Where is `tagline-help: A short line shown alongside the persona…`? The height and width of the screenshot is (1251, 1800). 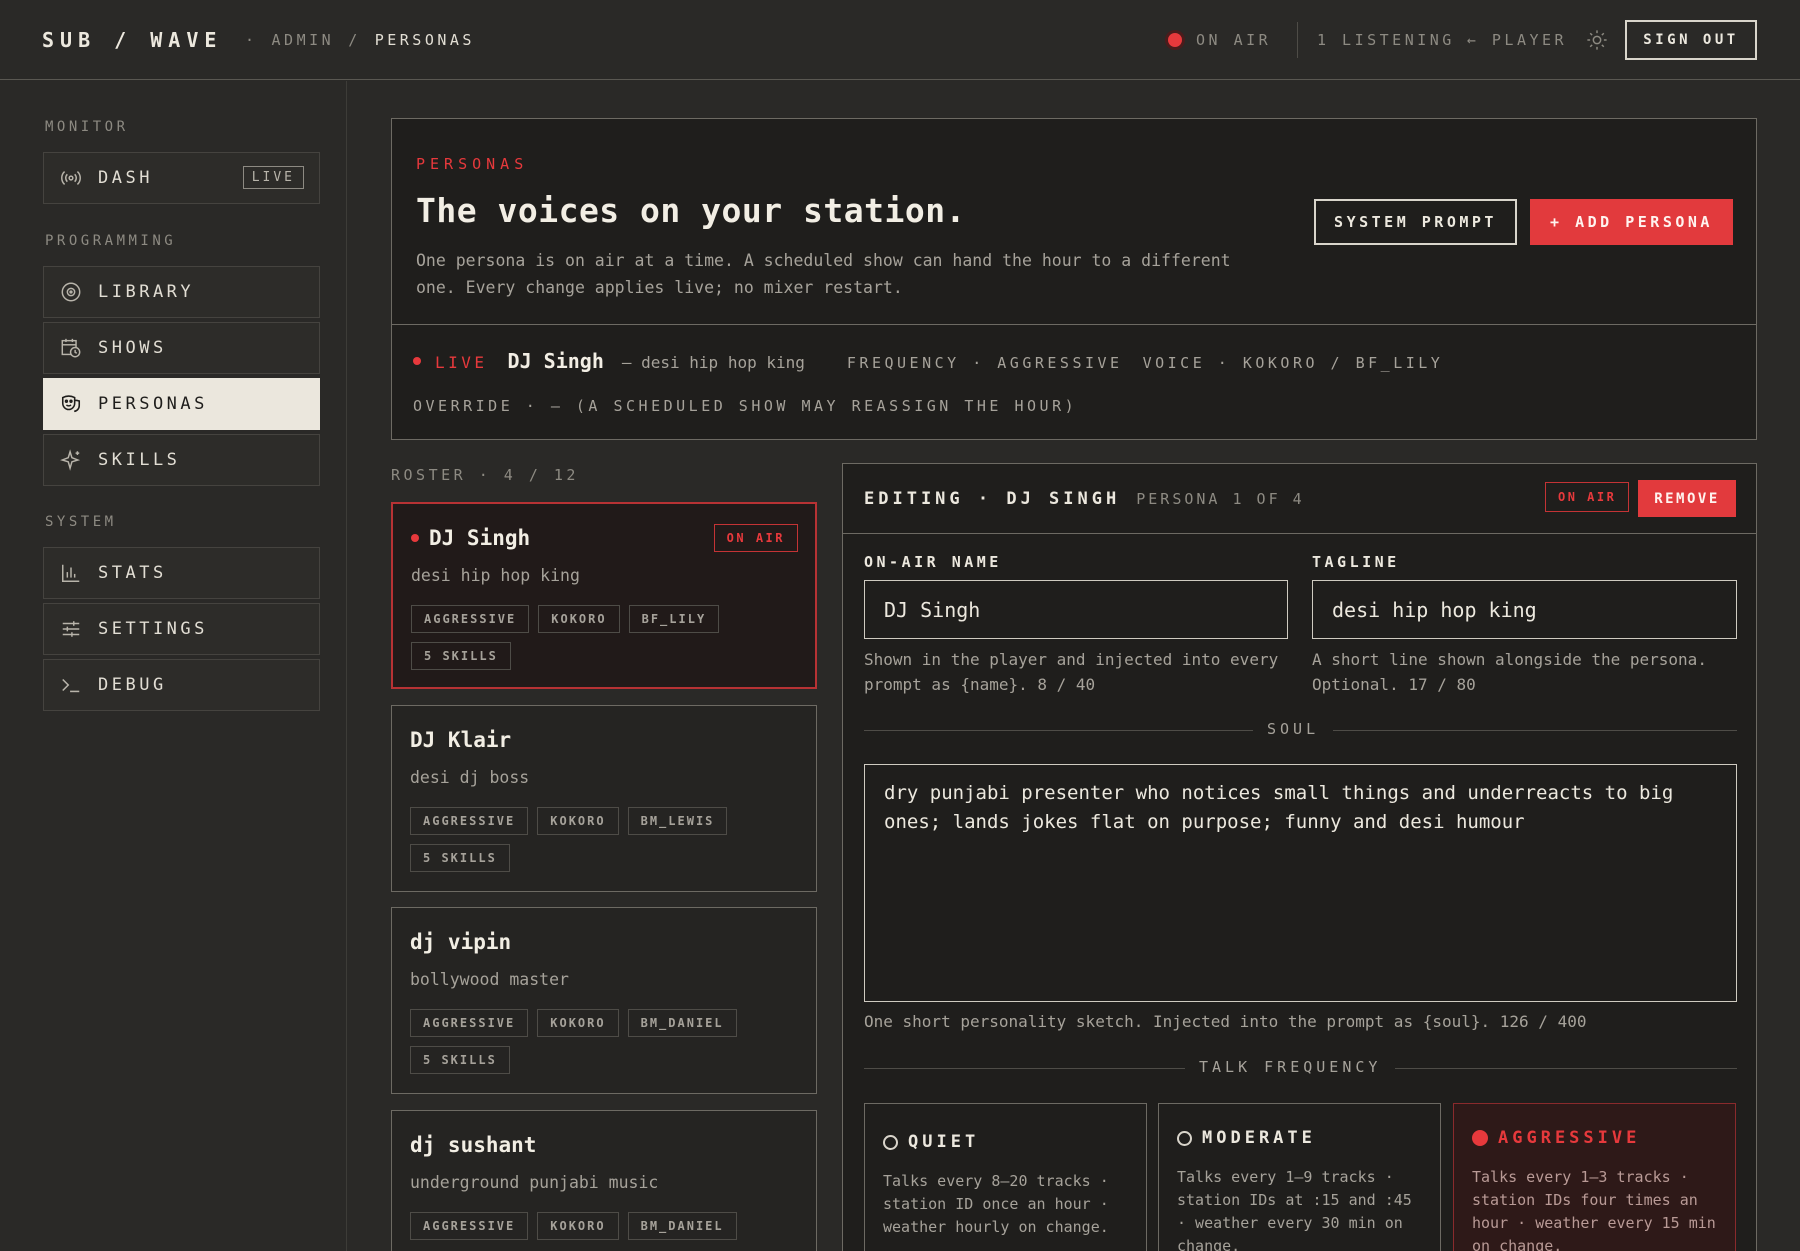
tagline-help: A short line shown alongside the persona… is located at coordinates (1509, 672).